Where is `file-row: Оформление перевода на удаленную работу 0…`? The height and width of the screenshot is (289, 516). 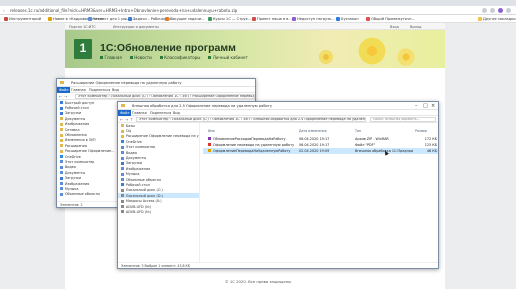
file-row: Оформление перевода на удаленную работу 0… is located at coordinates (320, 145).